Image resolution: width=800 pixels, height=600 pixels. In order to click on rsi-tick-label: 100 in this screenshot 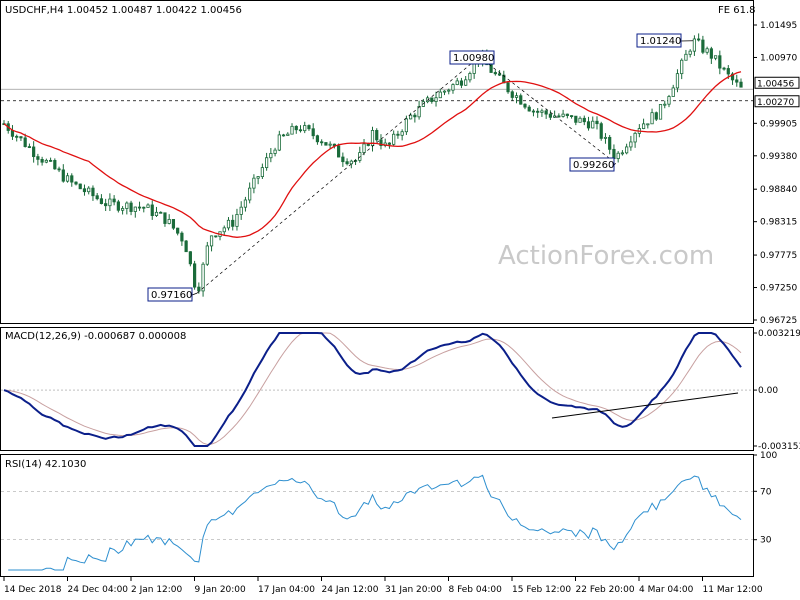, I will do `click(768, 456)`.